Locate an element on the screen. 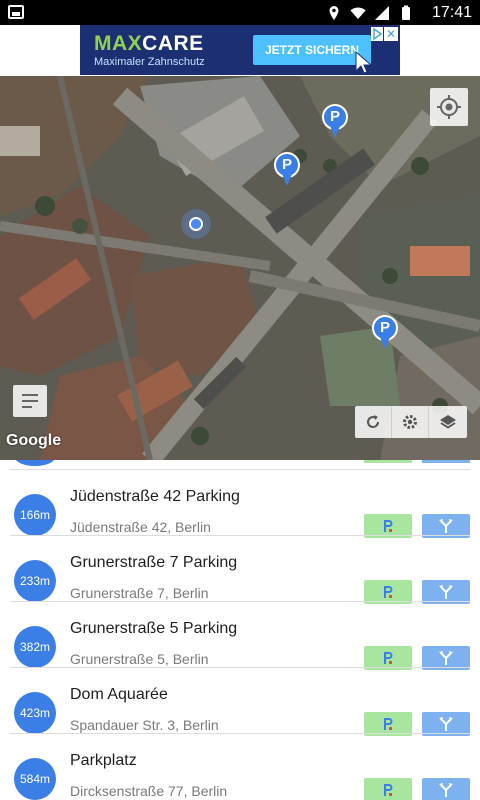  wifi-icon is located at coordinates (358, 13).